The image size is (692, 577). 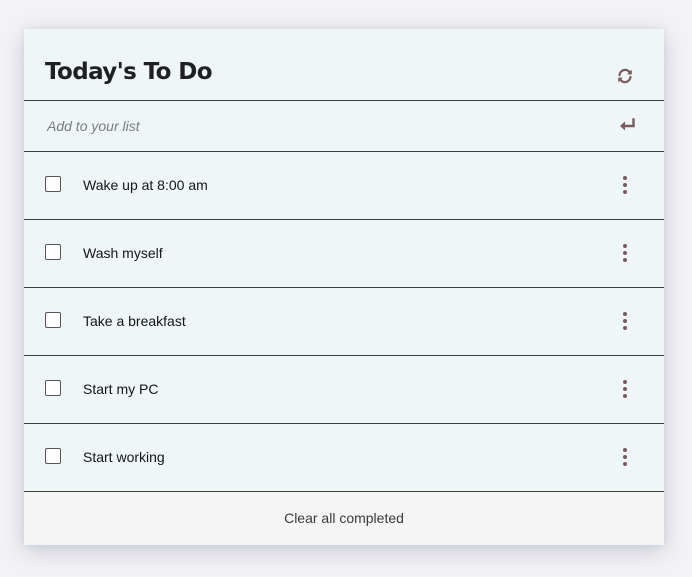 I want to click on return-arrow-icon, so click(x=628, y=125).